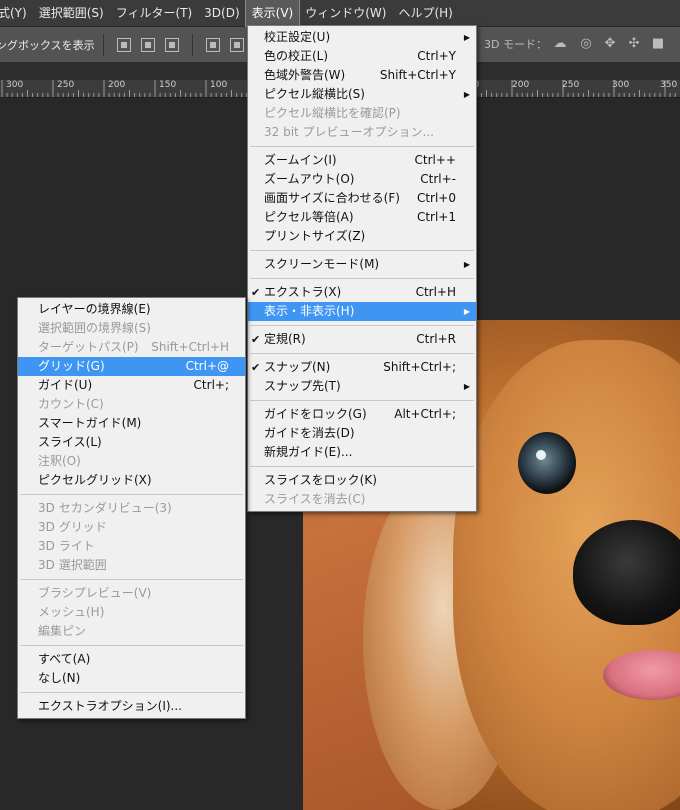 Image resolution: width=680 pixels, height=810 pixels. I want to click on menu-item-shortcut: Ctrl+0, so click(436, 198).